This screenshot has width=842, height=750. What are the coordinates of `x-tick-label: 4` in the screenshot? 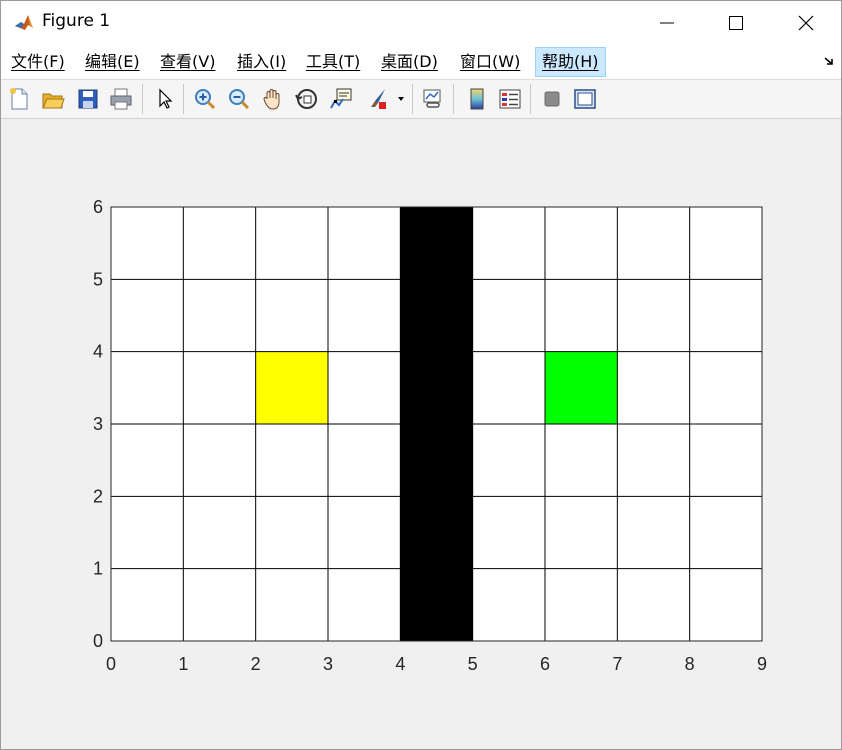 It's located at (400, 664).